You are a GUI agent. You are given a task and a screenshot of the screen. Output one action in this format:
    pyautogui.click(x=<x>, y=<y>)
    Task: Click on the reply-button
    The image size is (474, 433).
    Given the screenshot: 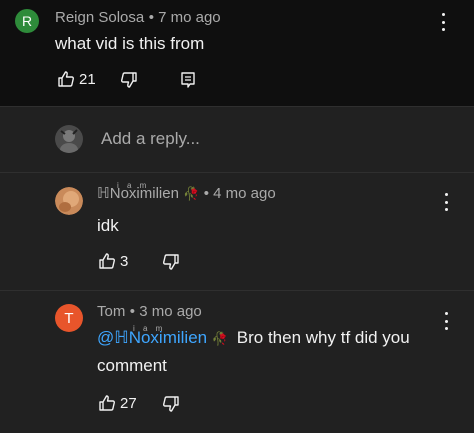 What is the action you would take?
    pyautogui.click(x=188, y=79)
    